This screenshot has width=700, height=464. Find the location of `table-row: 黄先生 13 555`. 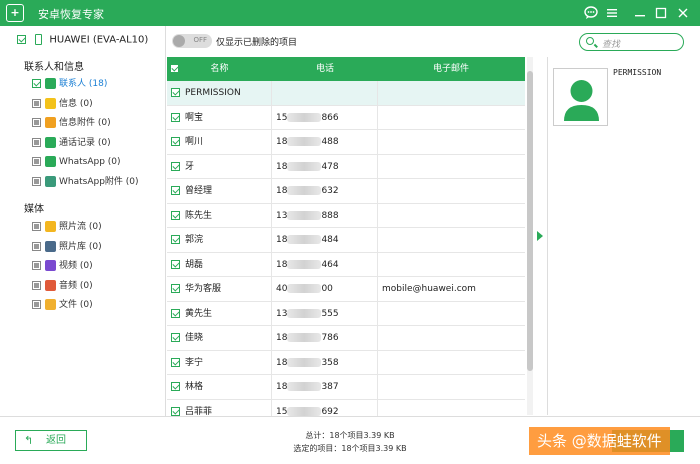

table-row: 黄先生 13 555 is located at coordinates (346, 313).